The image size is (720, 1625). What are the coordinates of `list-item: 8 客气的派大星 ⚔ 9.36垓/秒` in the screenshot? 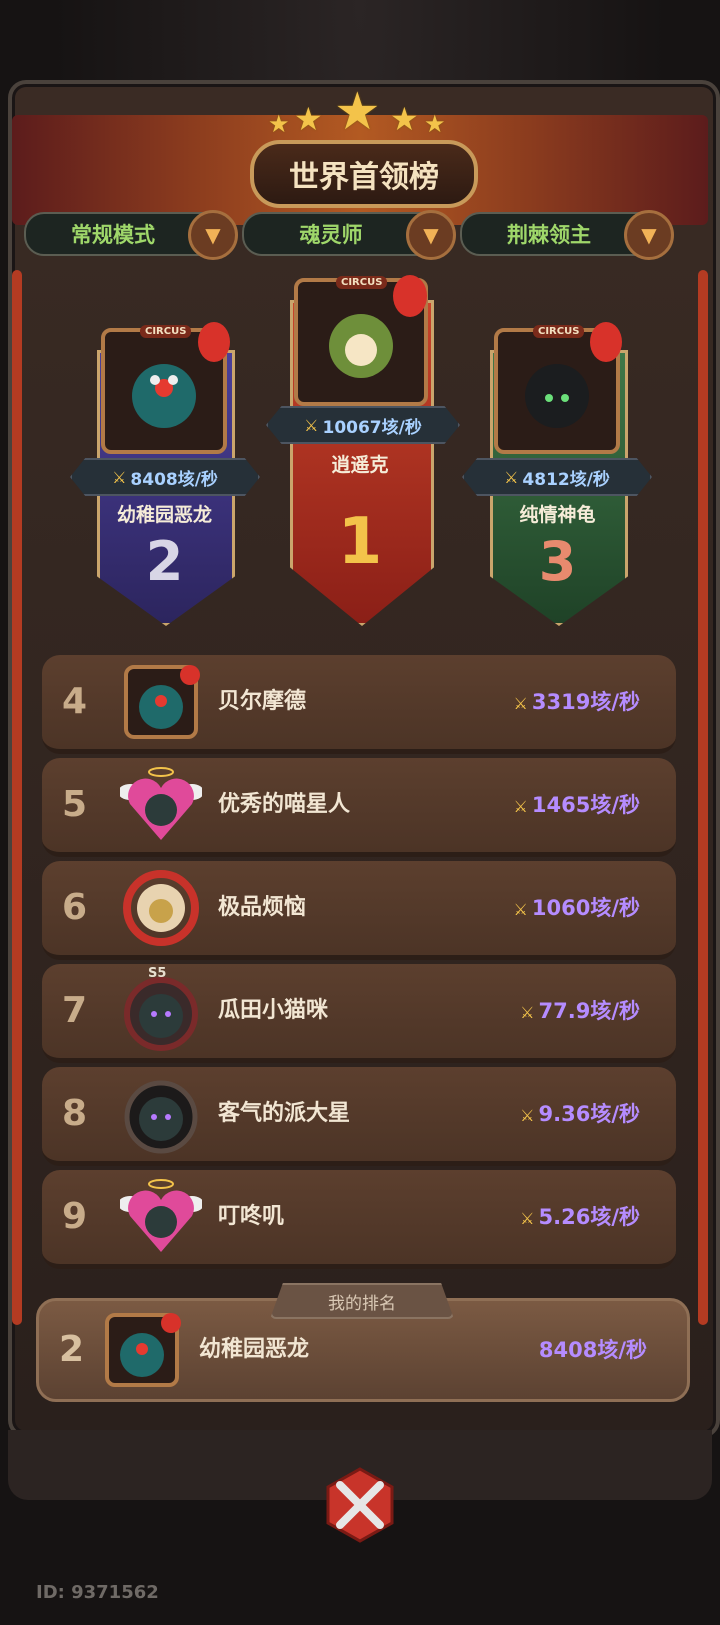 It's located at (359, 1116).